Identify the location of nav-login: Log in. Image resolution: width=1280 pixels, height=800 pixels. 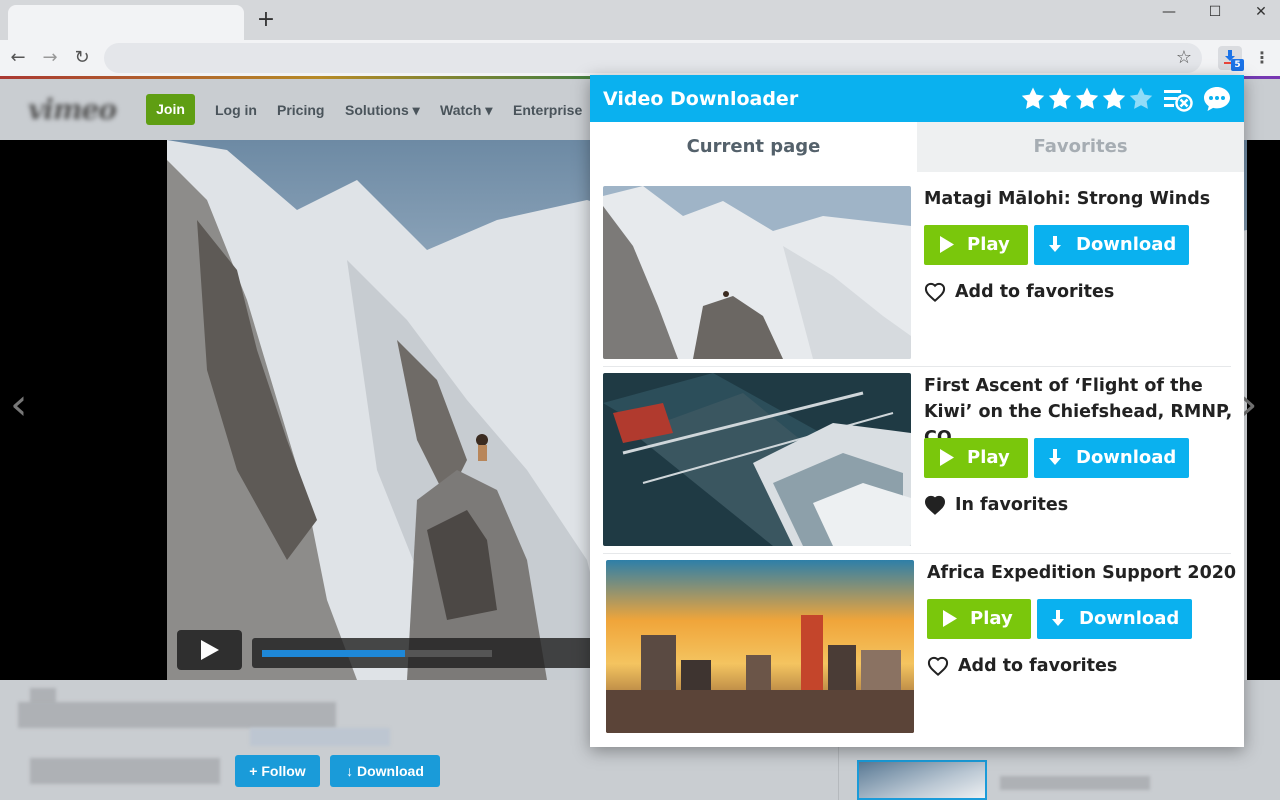
(236, 110).